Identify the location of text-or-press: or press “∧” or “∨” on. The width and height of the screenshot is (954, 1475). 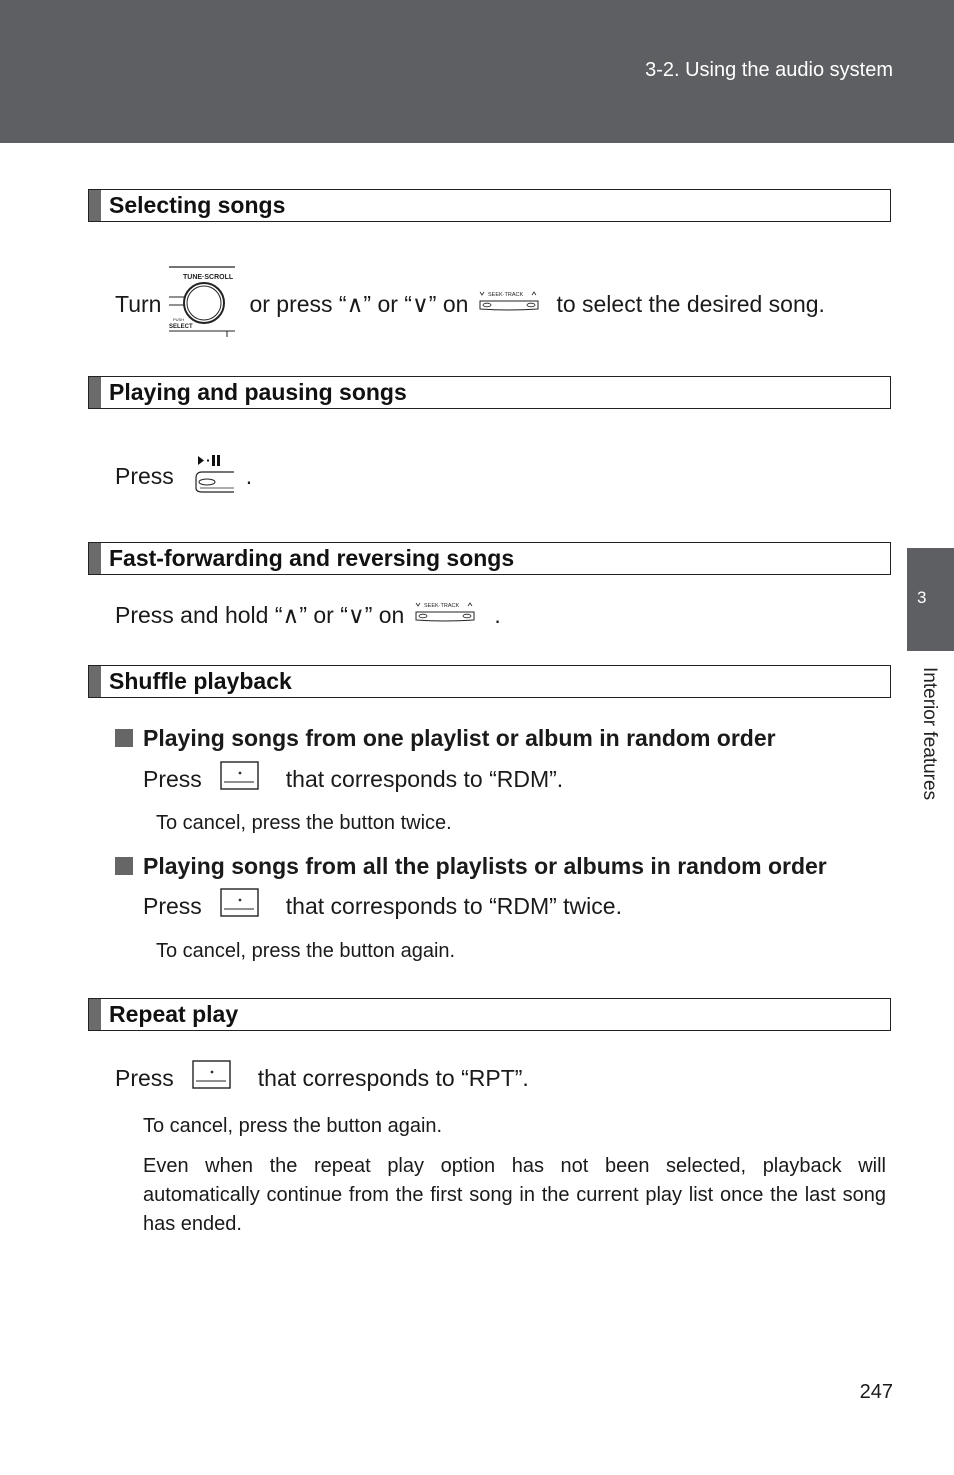
(359, 303).